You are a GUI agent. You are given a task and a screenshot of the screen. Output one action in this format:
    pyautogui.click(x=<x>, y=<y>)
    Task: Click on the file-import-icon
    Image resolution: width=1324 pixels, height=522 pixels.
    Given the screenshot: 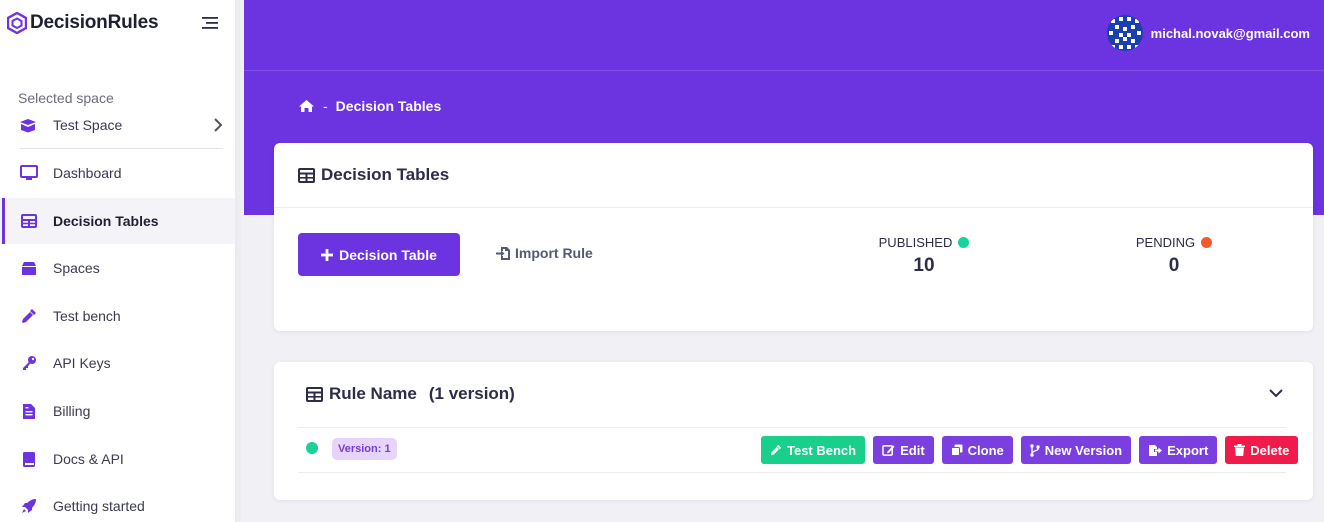 What is the action you would take?
    pyautogui.click(x=503, y=253)
    